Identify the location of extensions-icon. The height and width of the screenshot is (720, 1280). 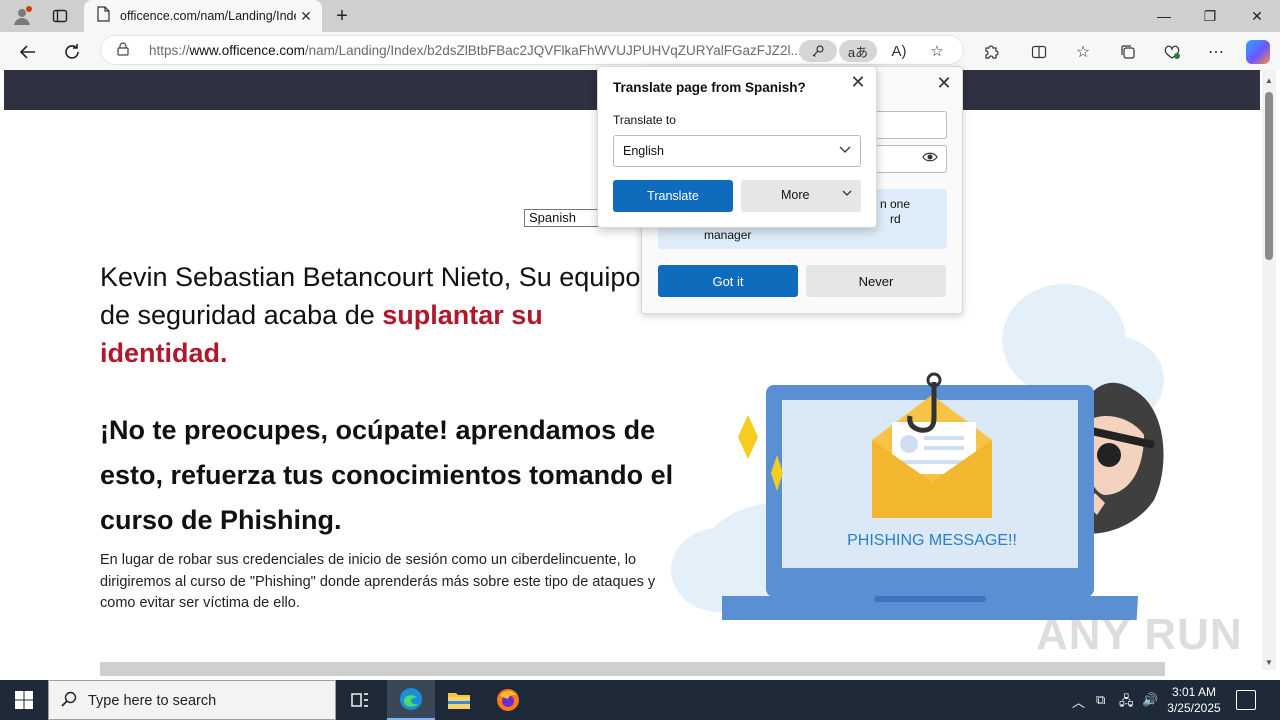
(991, 52).